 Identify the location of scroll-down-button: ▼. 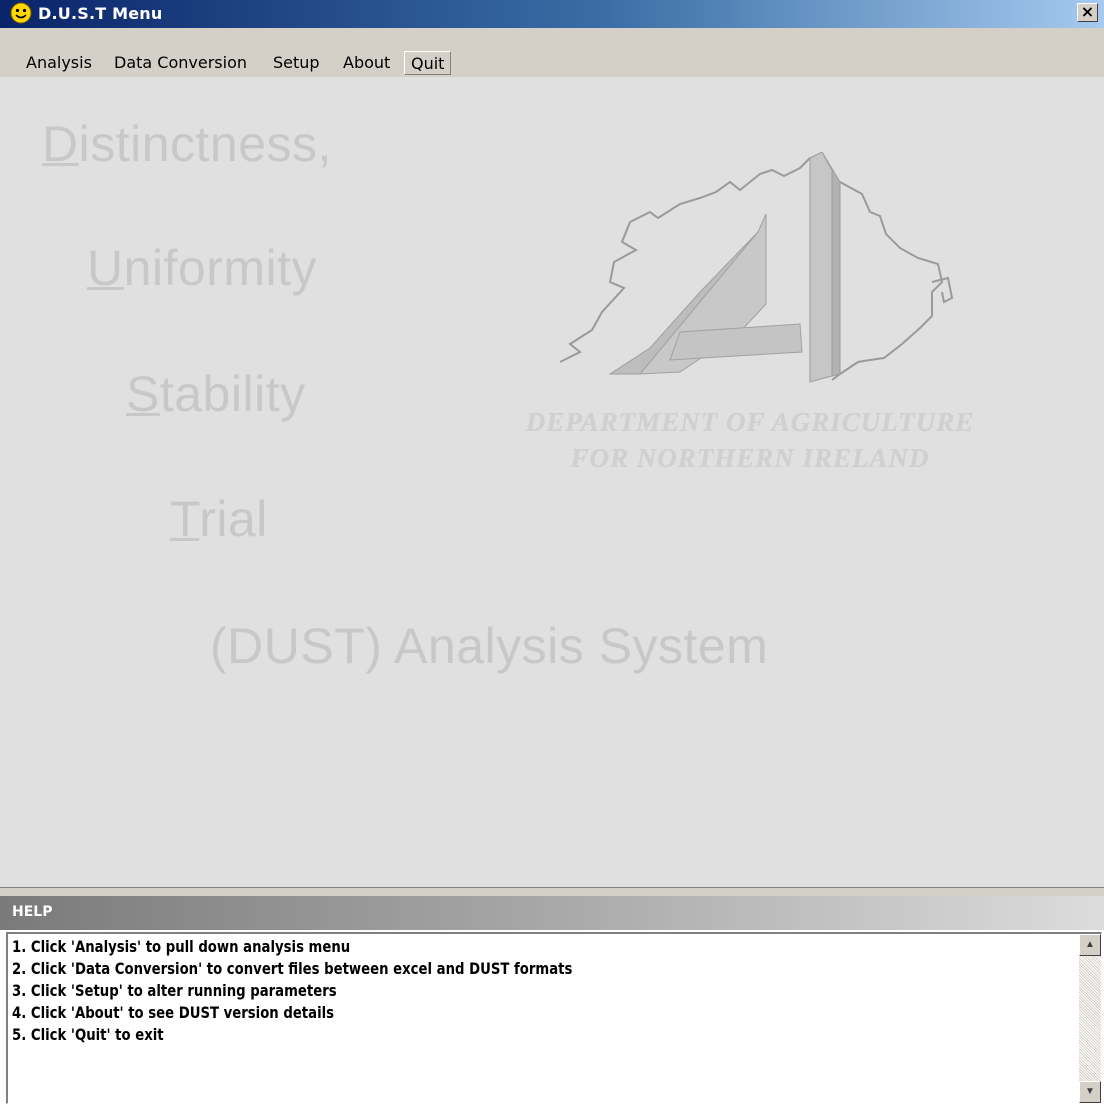
(1090, 1092).